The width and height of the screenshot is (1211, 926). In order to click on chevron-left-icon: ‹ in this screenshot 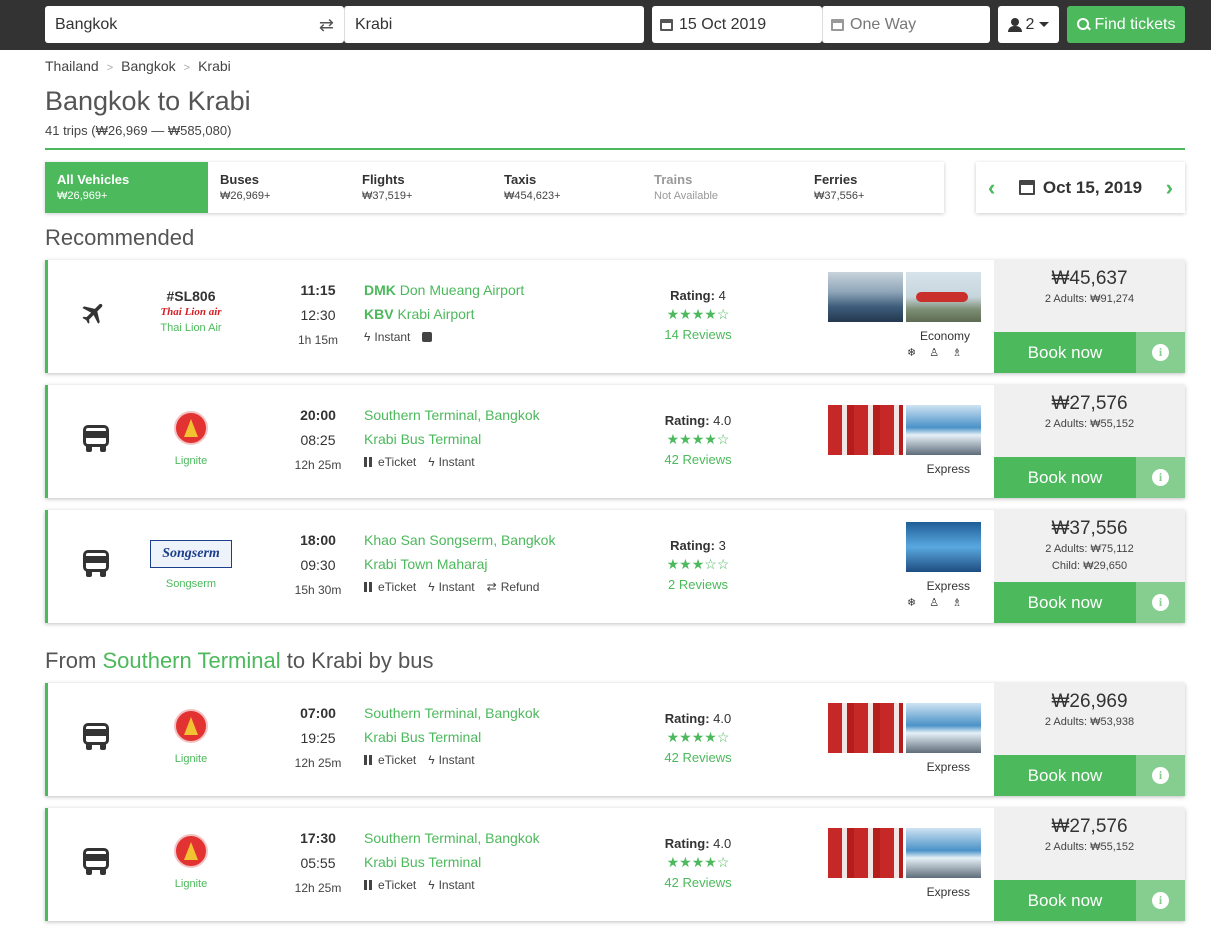, I will do `click(991, 187)`.